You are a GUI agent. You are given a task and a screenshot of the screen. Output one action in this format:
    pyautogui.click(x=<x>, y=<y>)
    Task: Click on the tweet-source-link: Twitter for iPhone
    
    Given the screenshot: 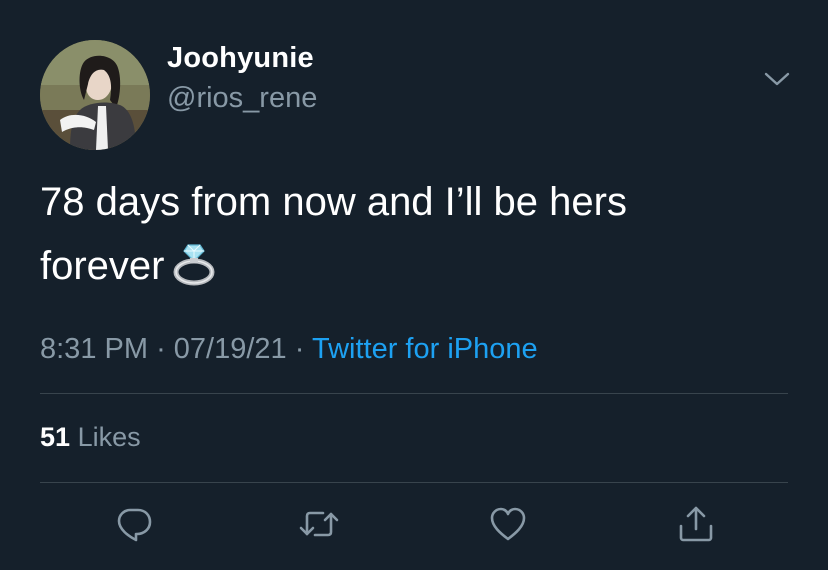 What is the action you would take?
    pyautogui.click(x=425, y=349)
    